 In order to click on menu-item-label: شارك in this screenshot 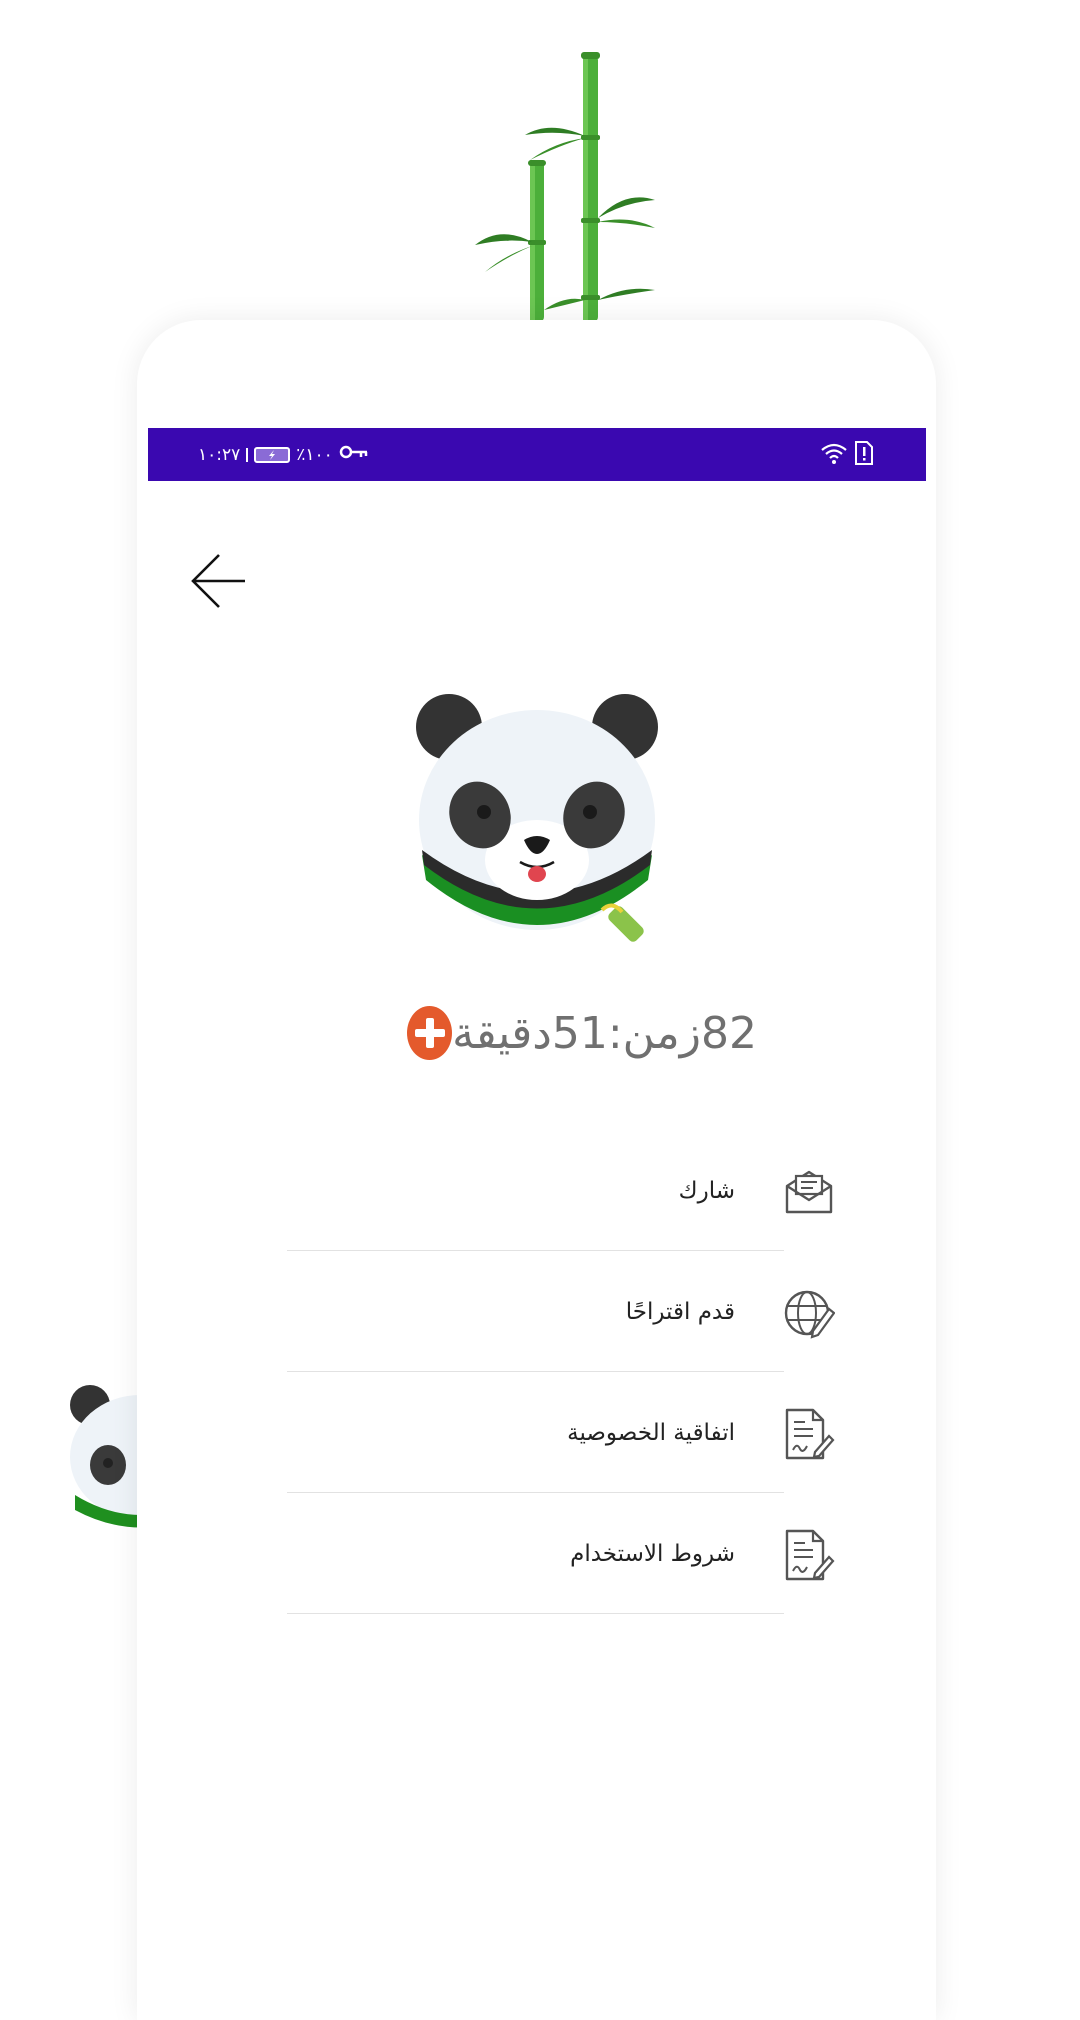, I will do `click(706, 1190)`.